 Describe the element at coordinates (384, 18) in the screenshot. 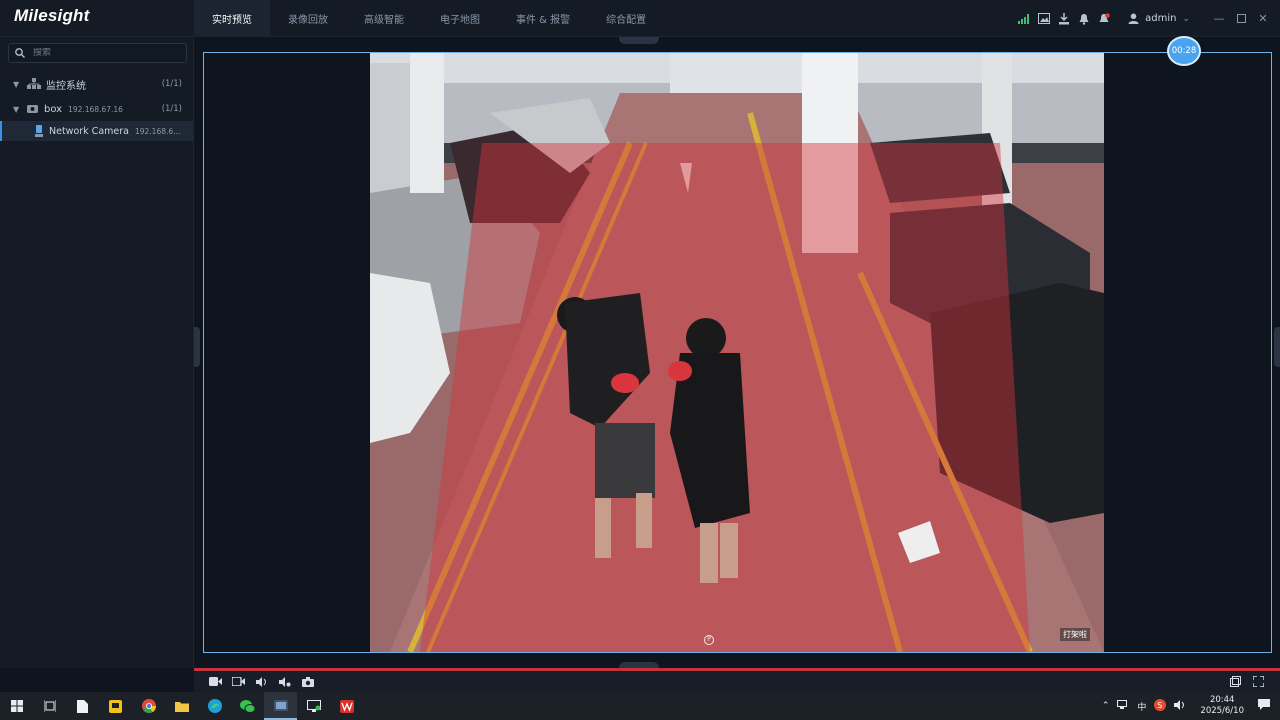

I see `tab-advanced-intelligence: 高级智能` at that location.